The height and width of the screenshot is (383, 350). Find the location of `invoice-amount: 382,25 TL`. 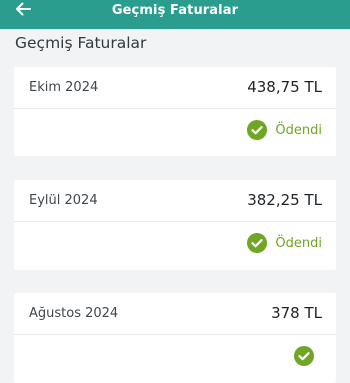

invoice-amount: 382,25 TL is located at coordinates (284, 200).